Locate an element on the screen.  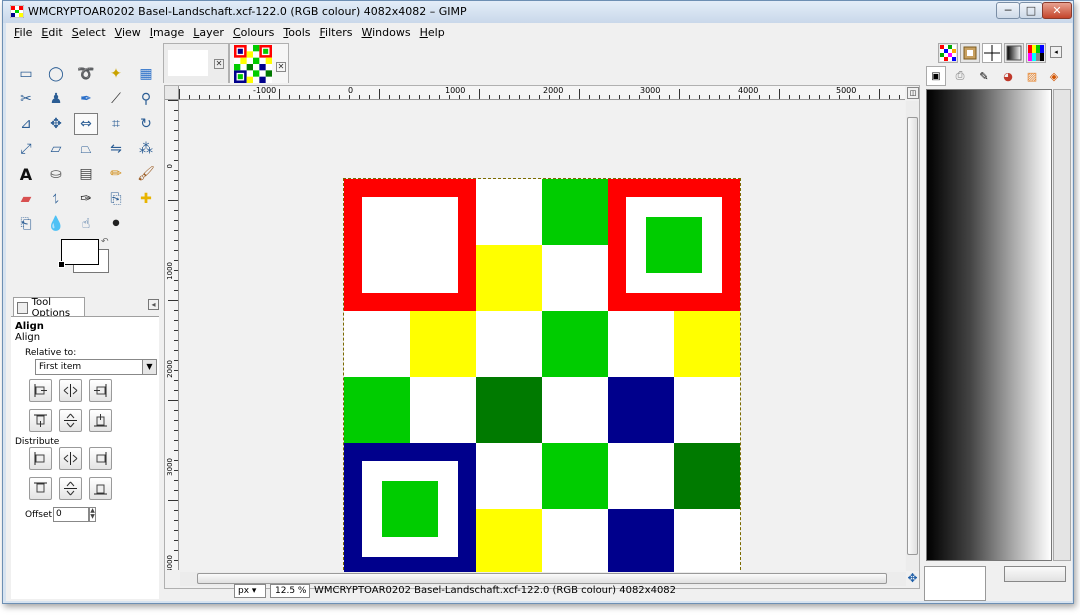
zoom-tool: ⚲ is located at coordinates (146, 99).